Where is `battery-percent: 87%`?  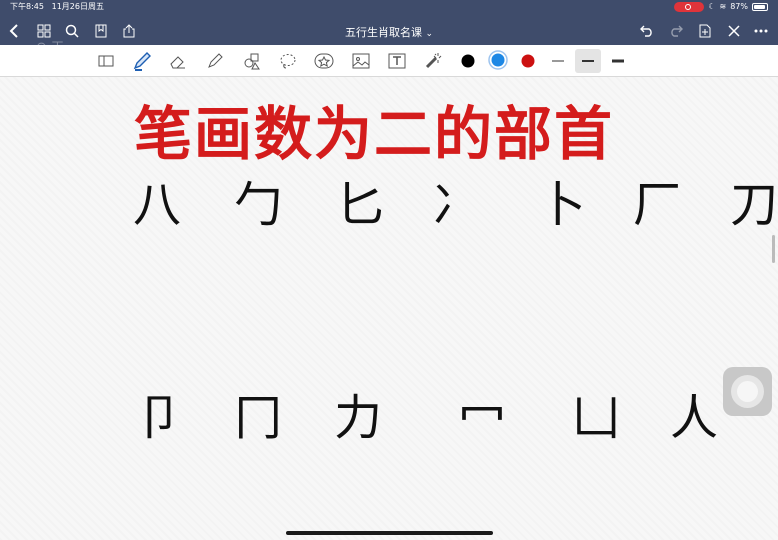 battery-percent: 87% is located at coordinates (739, 6).